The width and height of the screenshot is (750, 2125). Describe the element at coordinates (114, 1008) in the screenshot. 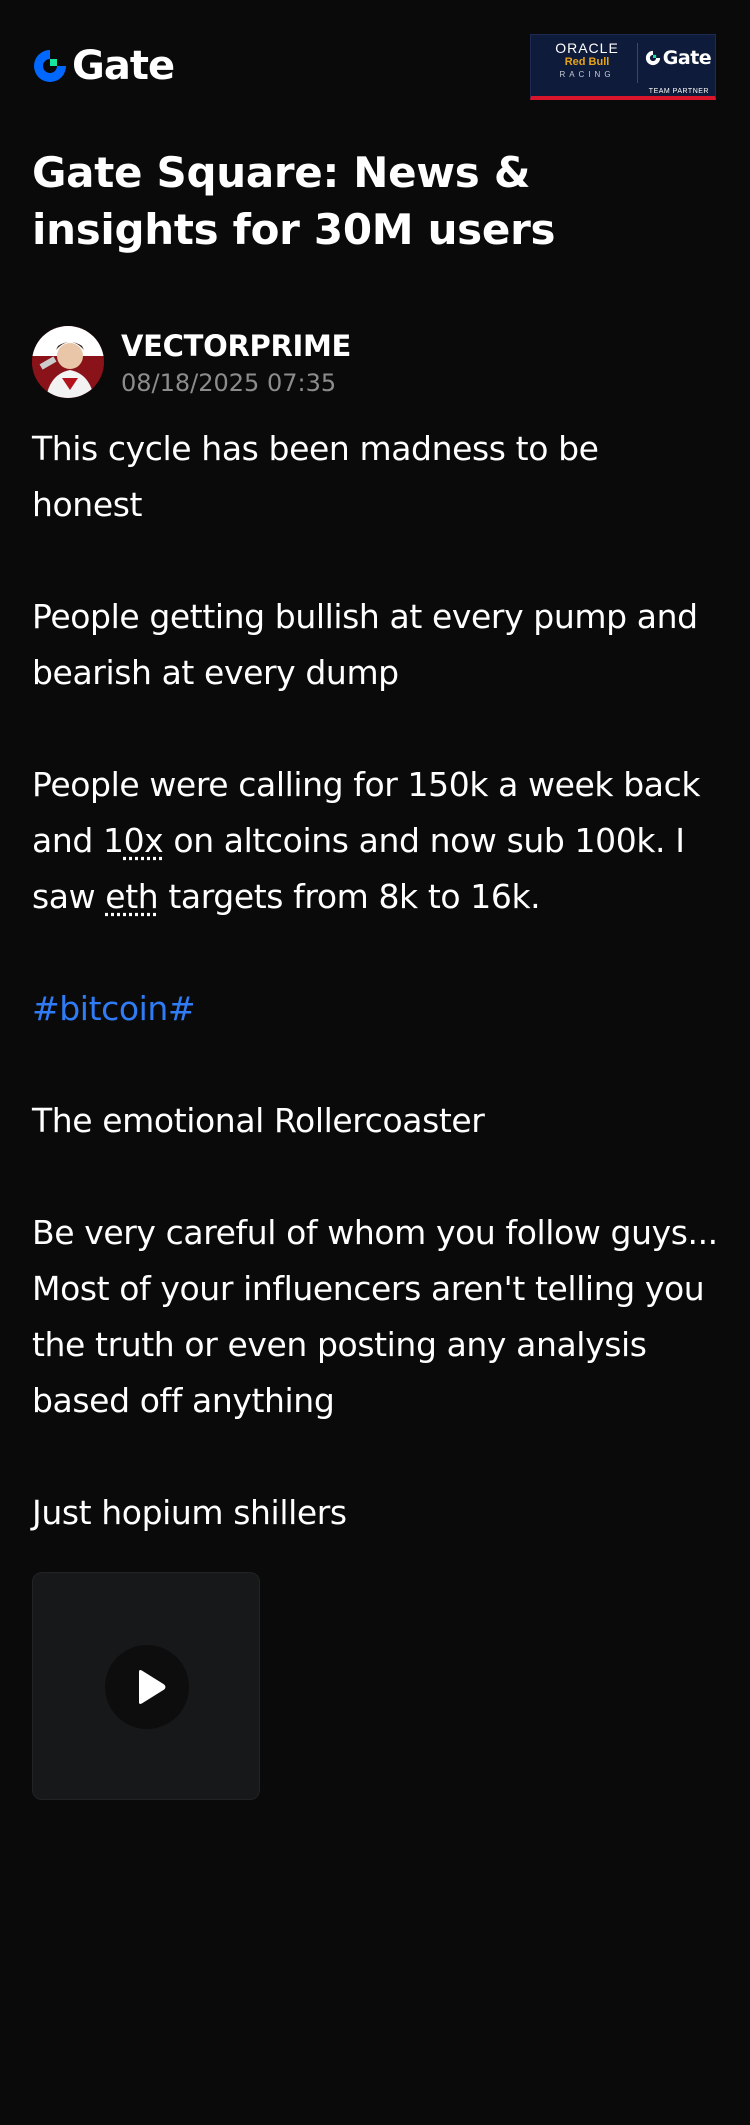

I see `hashtag-link: #bitcoin#` at that location.